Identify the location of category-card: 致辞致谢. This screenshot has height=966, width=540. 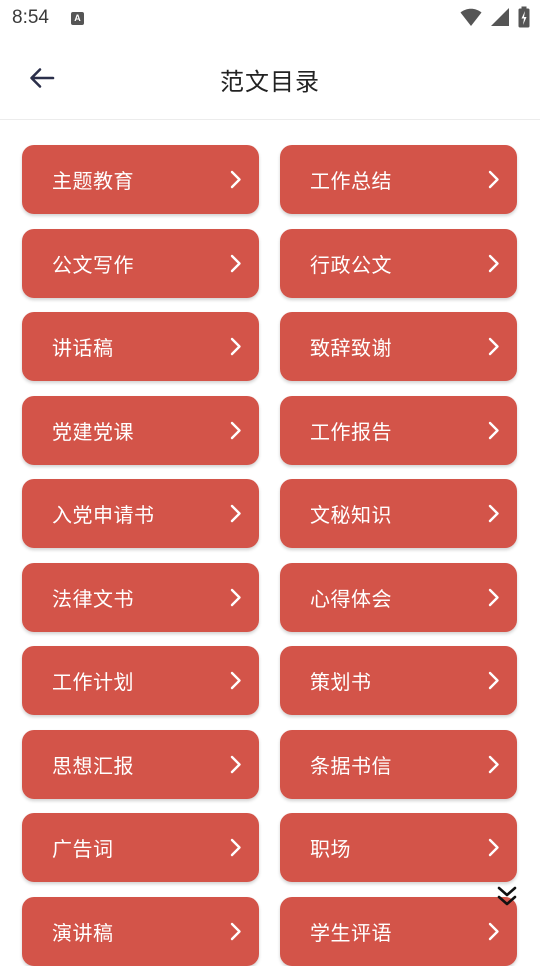
(398, 346).